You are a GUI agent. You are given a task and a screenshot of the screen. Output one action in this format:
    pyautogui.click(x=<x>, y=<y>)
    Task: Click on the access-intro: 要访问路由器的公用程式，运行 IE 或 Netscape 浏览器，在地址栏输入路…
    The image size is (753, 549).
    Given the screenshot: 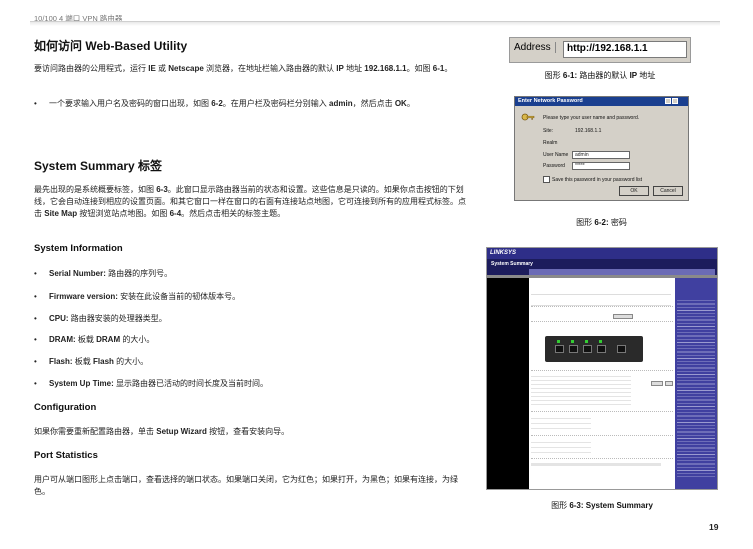 What is the action you would take?
    pyautogui.click(x=243, y=68)
    